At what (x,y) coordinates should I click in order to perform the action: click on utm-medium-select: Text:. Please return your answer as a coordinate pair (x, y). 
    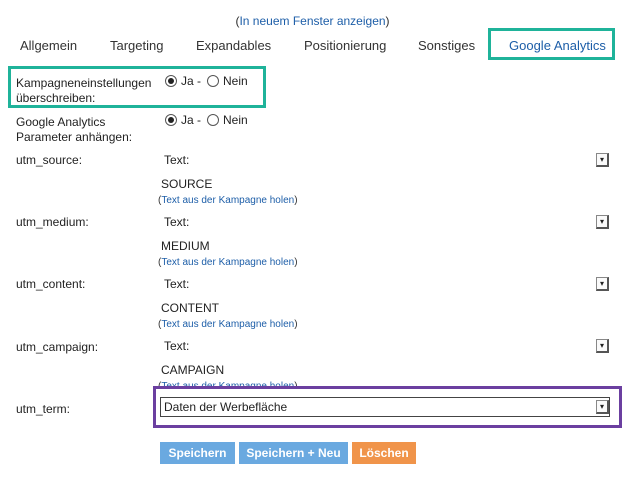
    Looking at the image, I should click on (176, 222).